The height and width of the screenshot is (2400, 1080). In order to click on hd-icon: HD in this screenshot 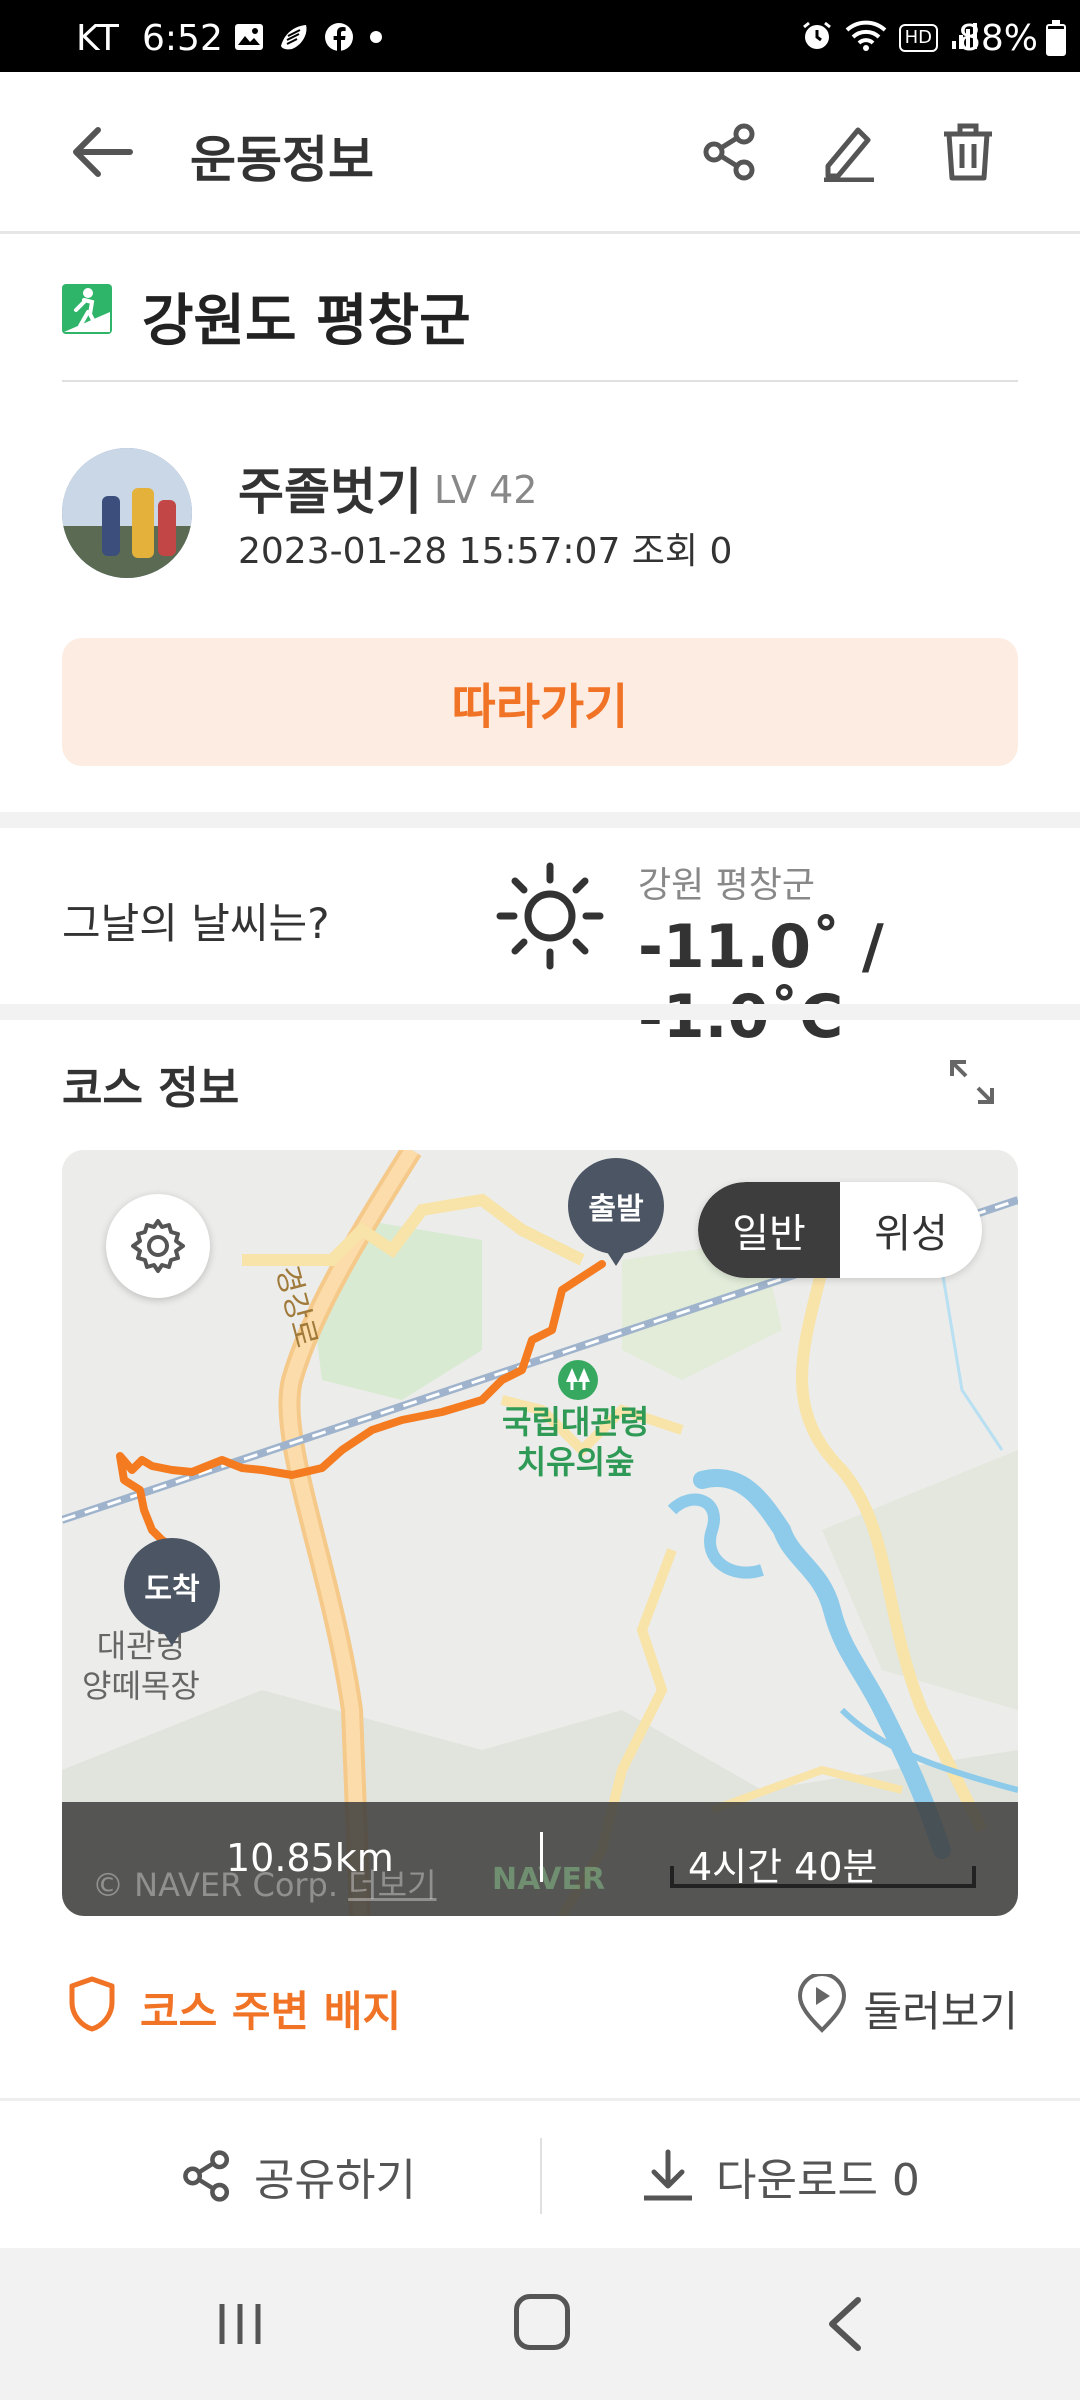, I will do `click(918, 38)`.